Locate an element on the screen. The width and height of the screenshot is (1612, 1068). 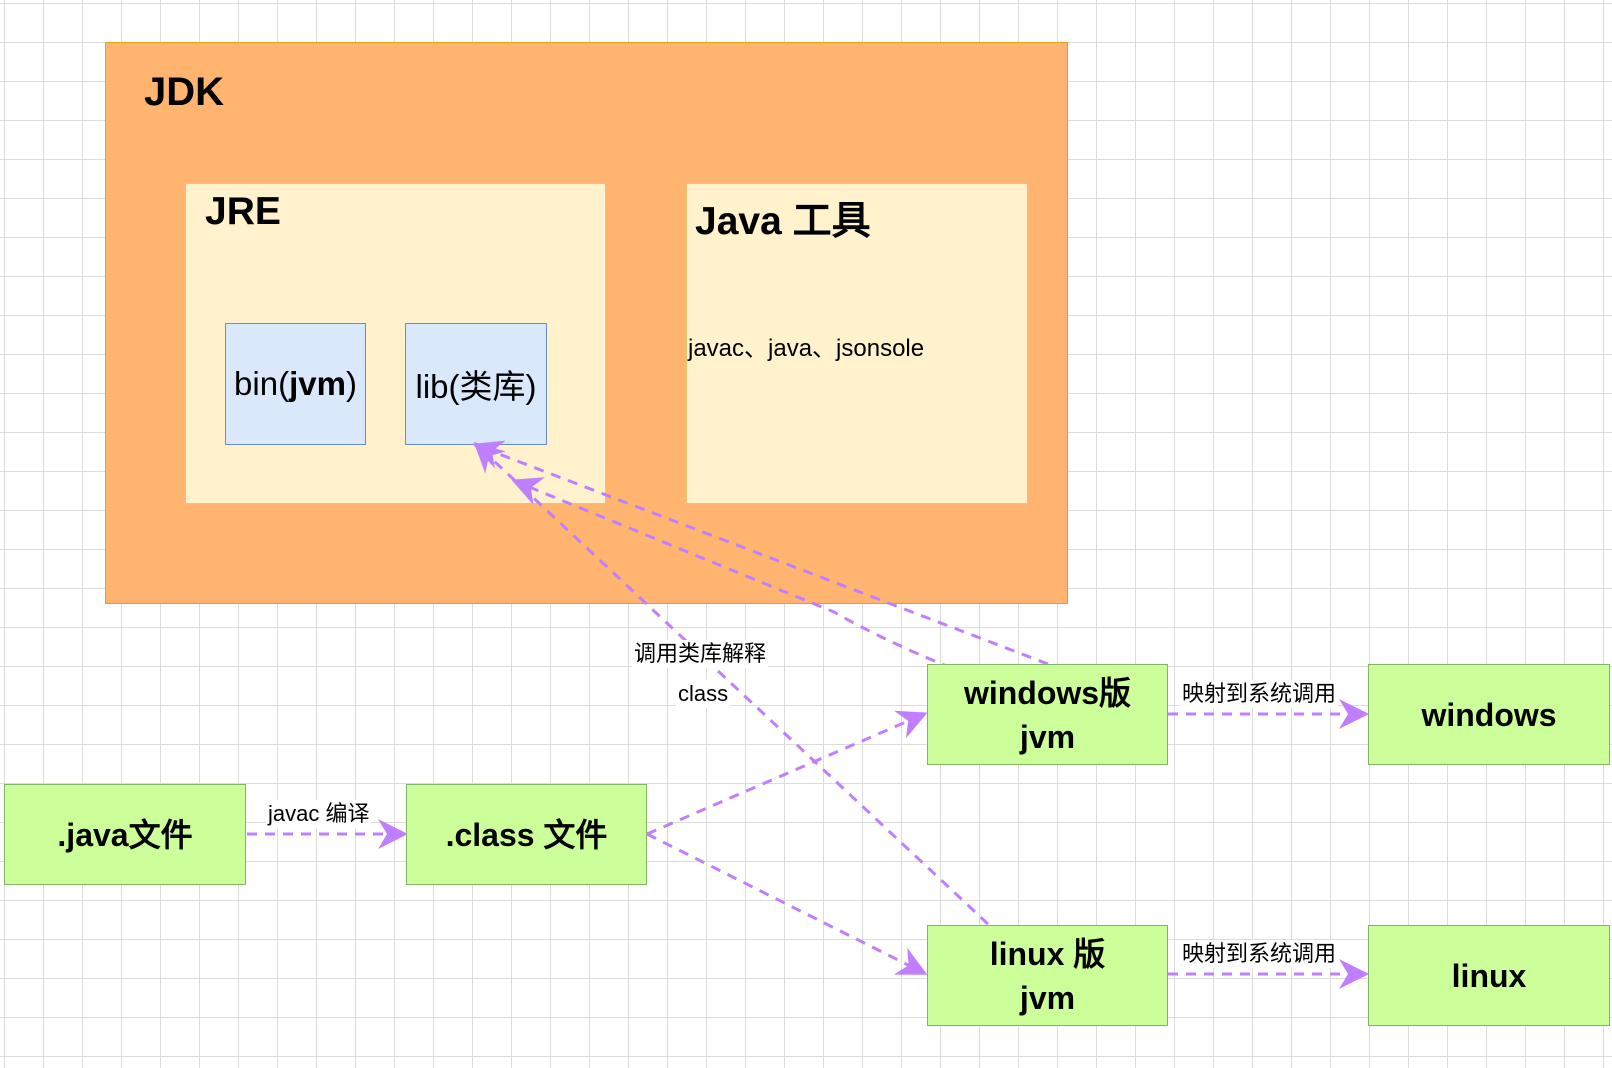
windows-label: windows is located at coordinates (1489, 714).